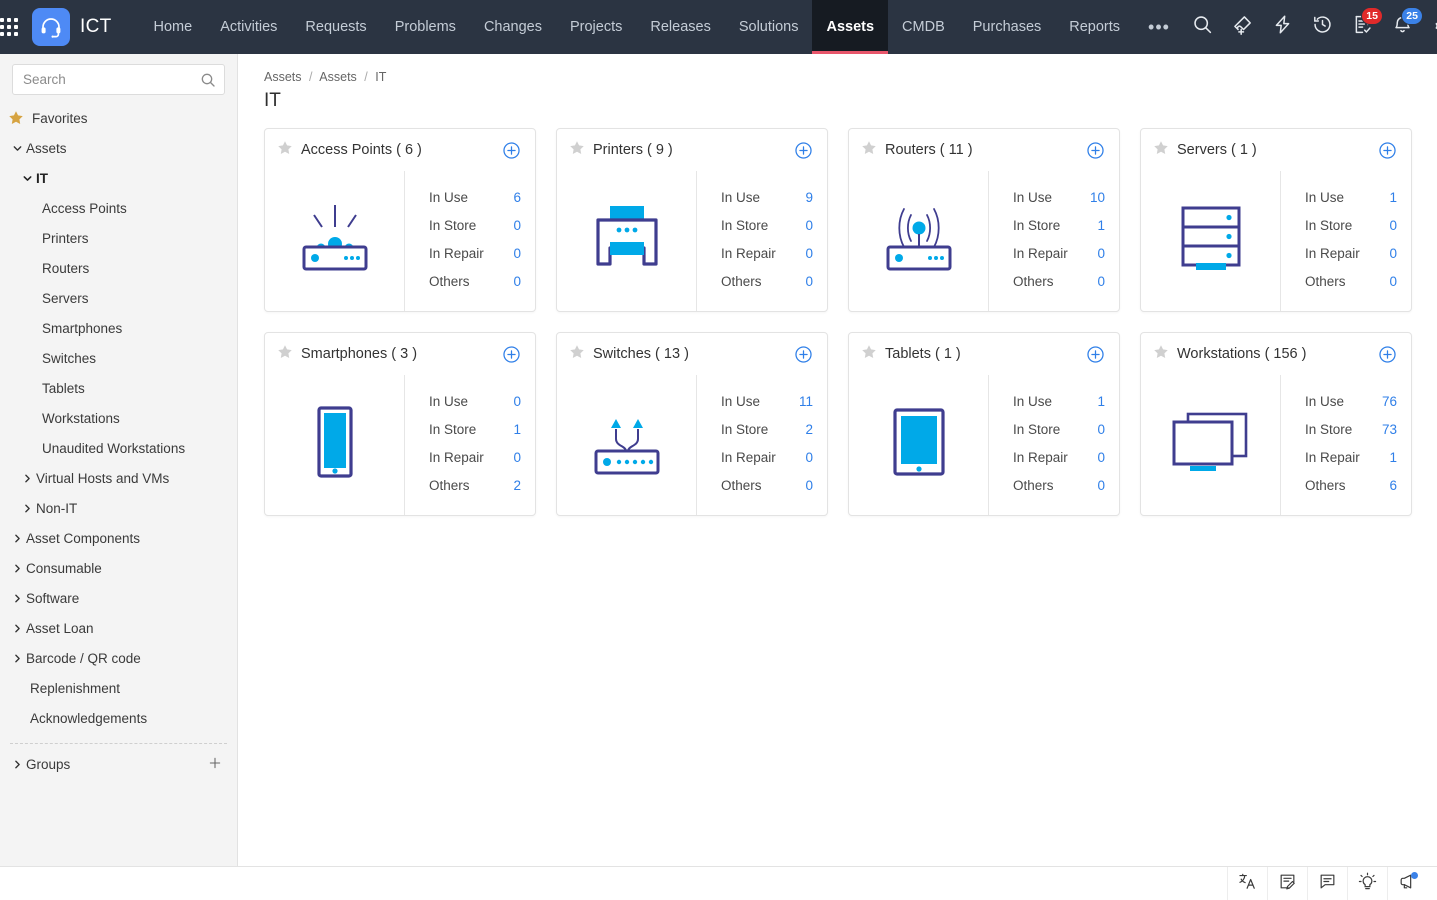 The height and width of the screenshot is (900, 1437). Describe the element at coordinates (380, 77) in the screenshot. I see `breadcrumb-item-3: IT` at that location.